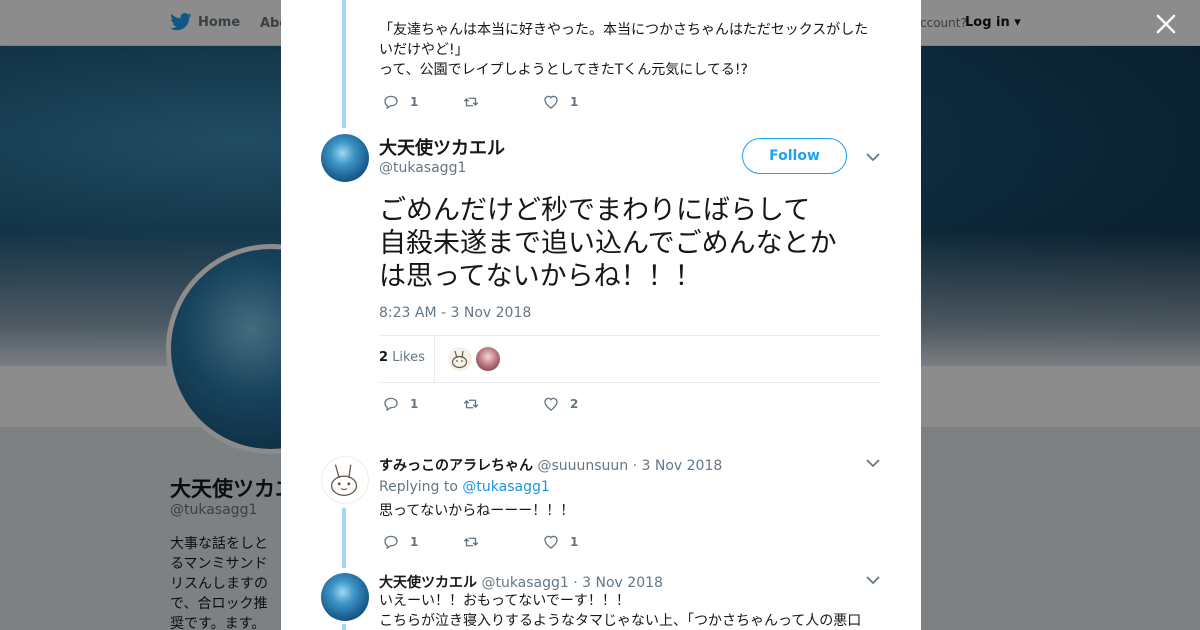 This screenshot has width=1200, height=630. Describe the element at coordinates (418, 487) in the screenshot. I see `replying-to-label: Replying to` at that location.